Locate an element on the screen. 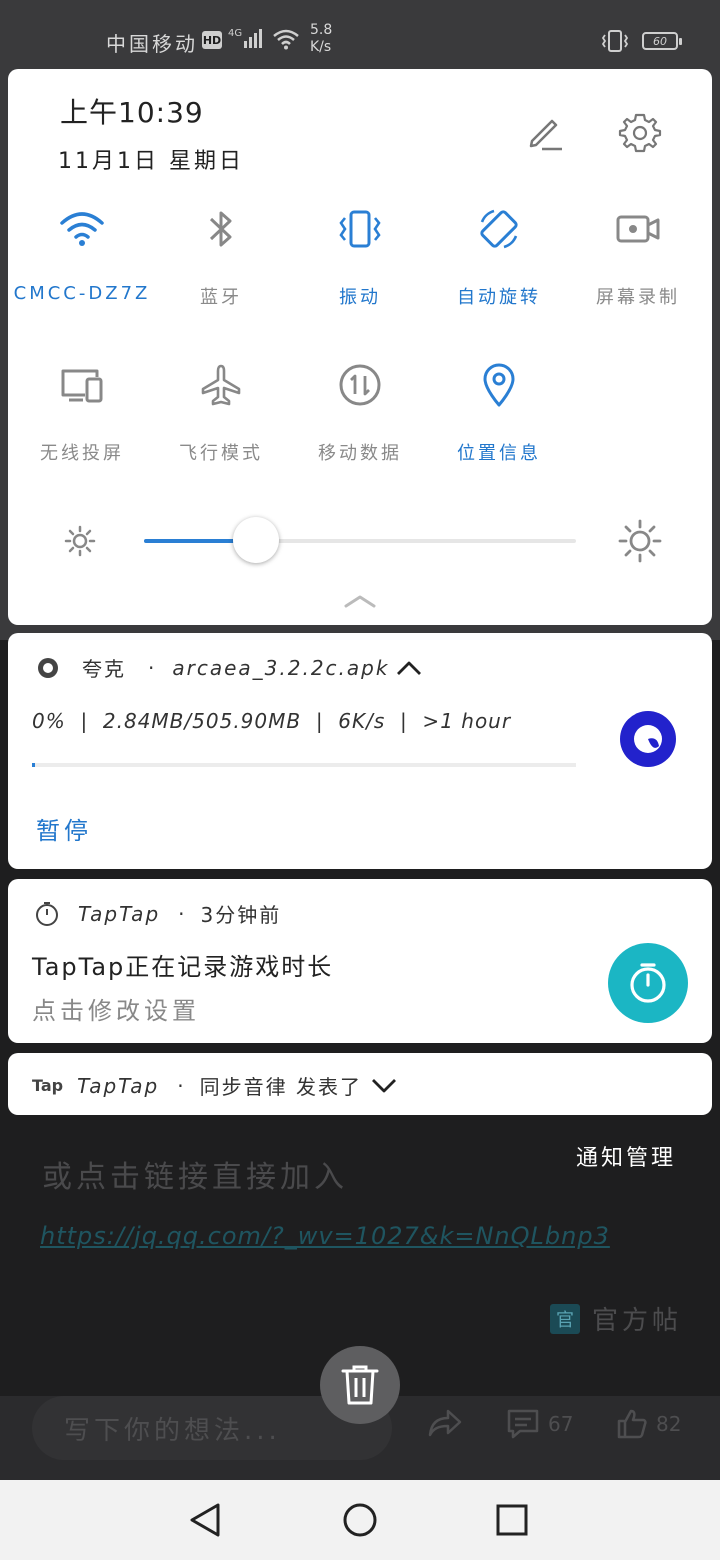 This screenshot has height=1560, width=720. taptap-post-text: 同步音律 发表了 is located at coordinates (280, 1087).